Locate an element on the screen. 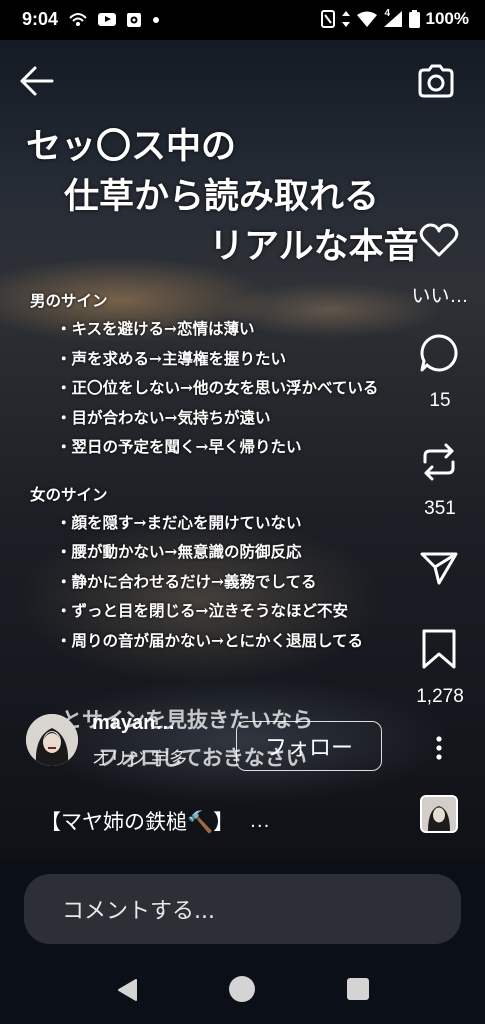 The image size is (485, 1024). overlay-title-line: リアルな本音 is located at coordinates (314, 246).